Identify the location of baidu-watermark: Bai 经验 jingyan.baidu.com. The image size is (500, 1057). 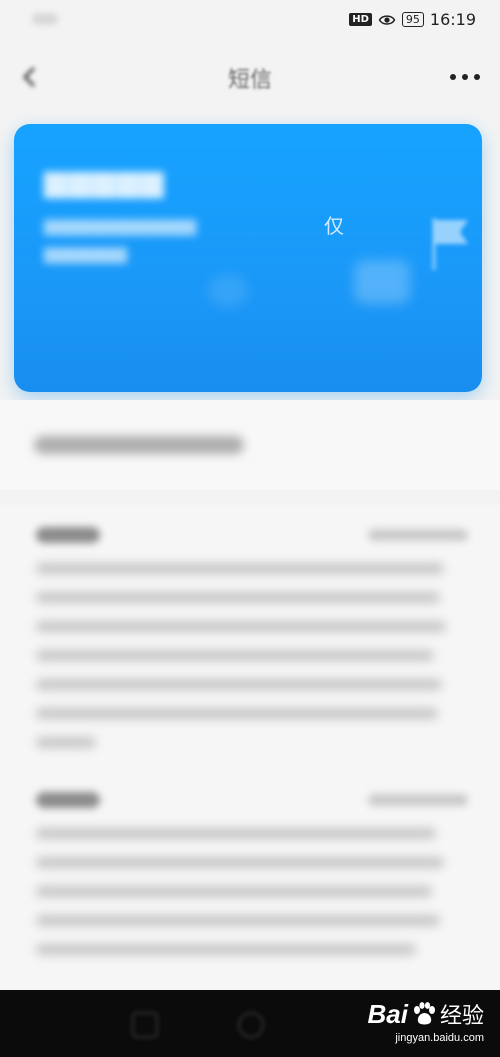
(426, 1021).